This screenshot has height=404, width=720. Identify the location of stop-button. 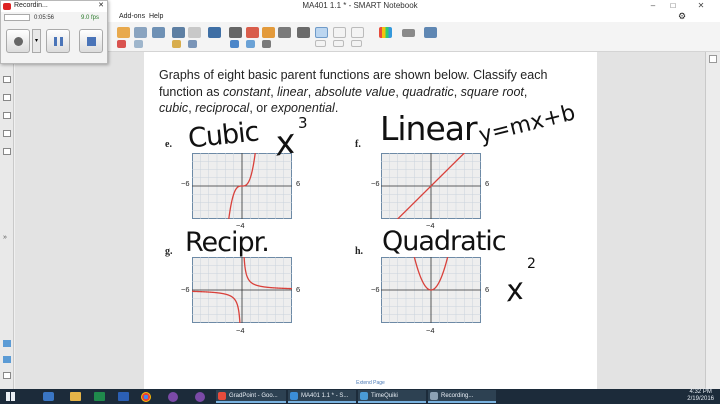
(91, 41).